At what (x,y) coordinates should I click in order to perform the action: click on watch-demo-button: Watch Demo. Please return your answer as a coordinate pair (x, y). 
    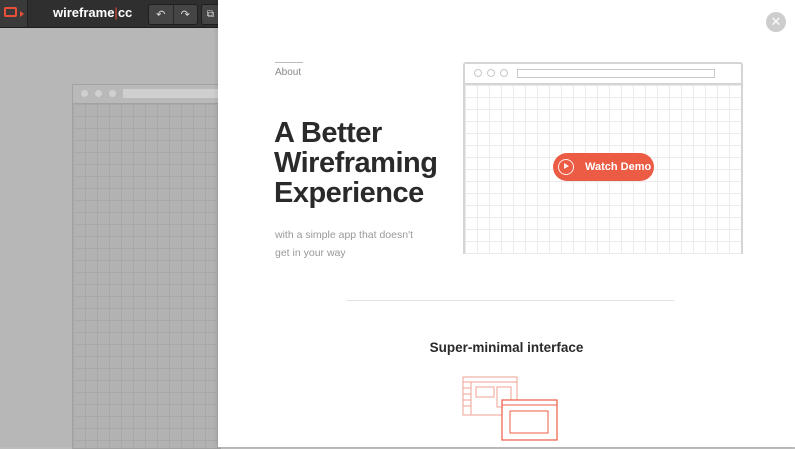
    Looking at the image, I should click on (603, 167).